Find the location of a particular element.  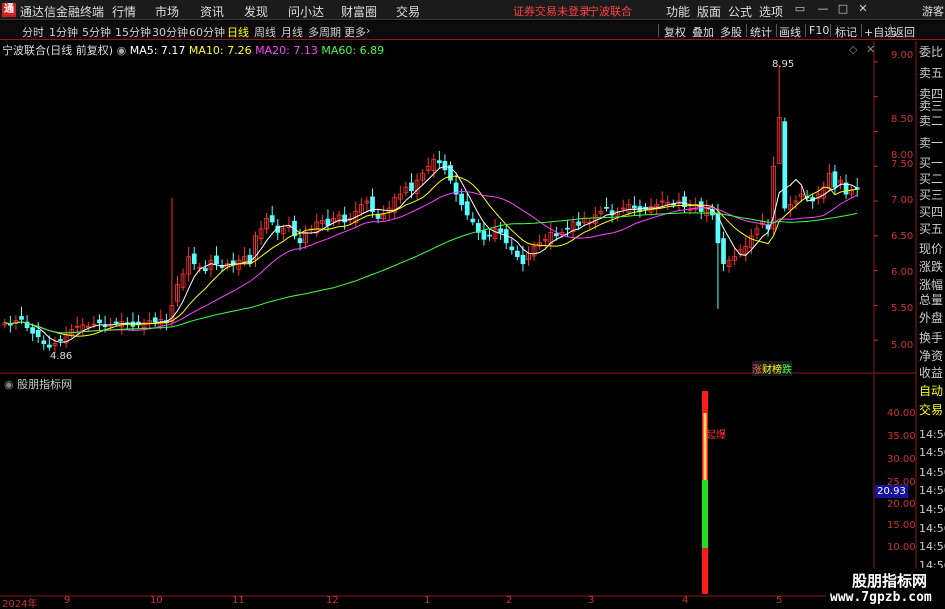

x-tick: 3 is located at coordinates (591, 600).